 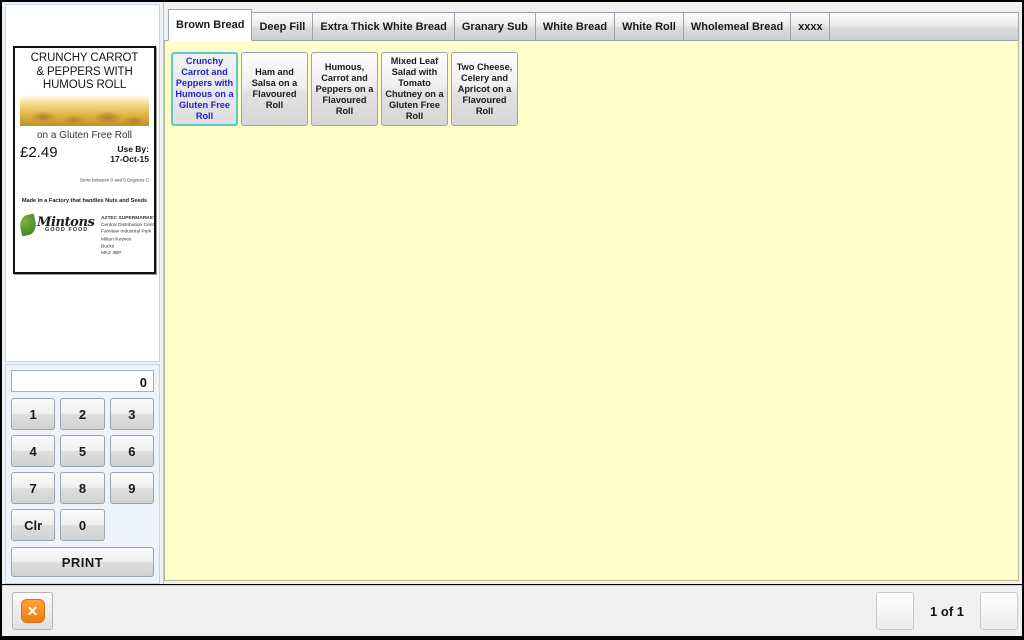 What do you see at coordinates (114, 179) in the screenshot?
I see `label-storage-instruction: Store between 0 and 5 Degrees C` at bounding box center [114, 179].